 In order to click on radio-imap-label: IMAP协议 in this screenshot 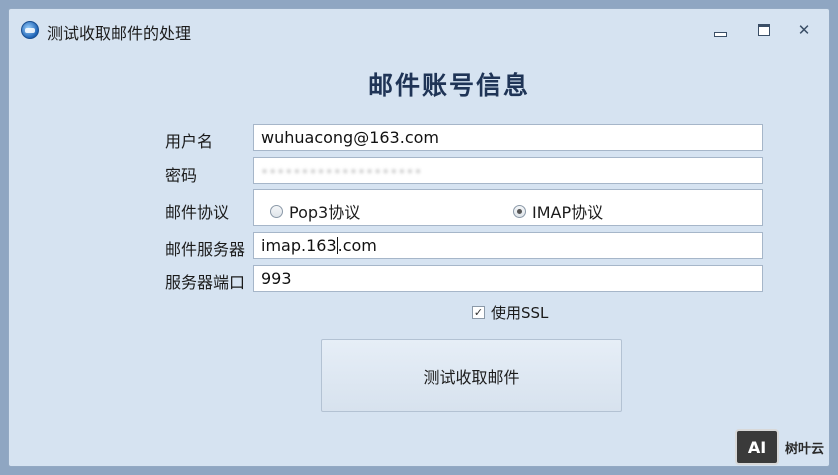, I will do `click(568, 212)`.